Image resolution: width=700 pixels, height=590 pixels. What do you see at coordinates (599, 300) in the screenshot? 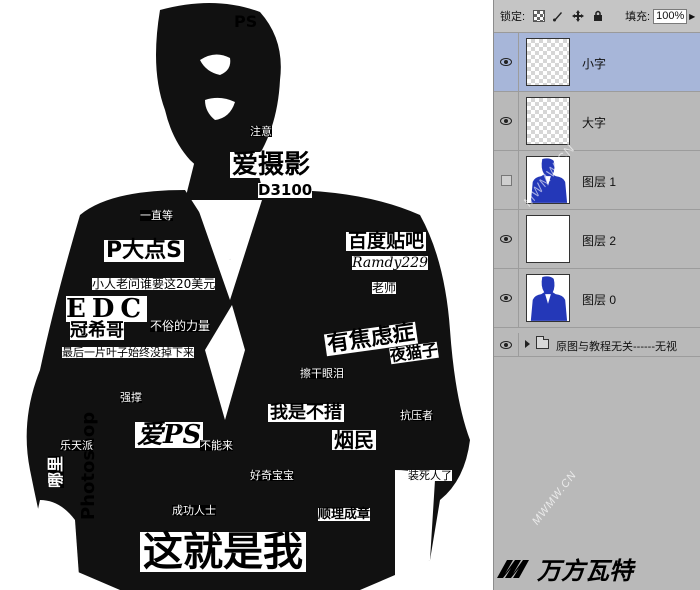
I see `layer-name: 图层 0` at bounding box center [599, 300].